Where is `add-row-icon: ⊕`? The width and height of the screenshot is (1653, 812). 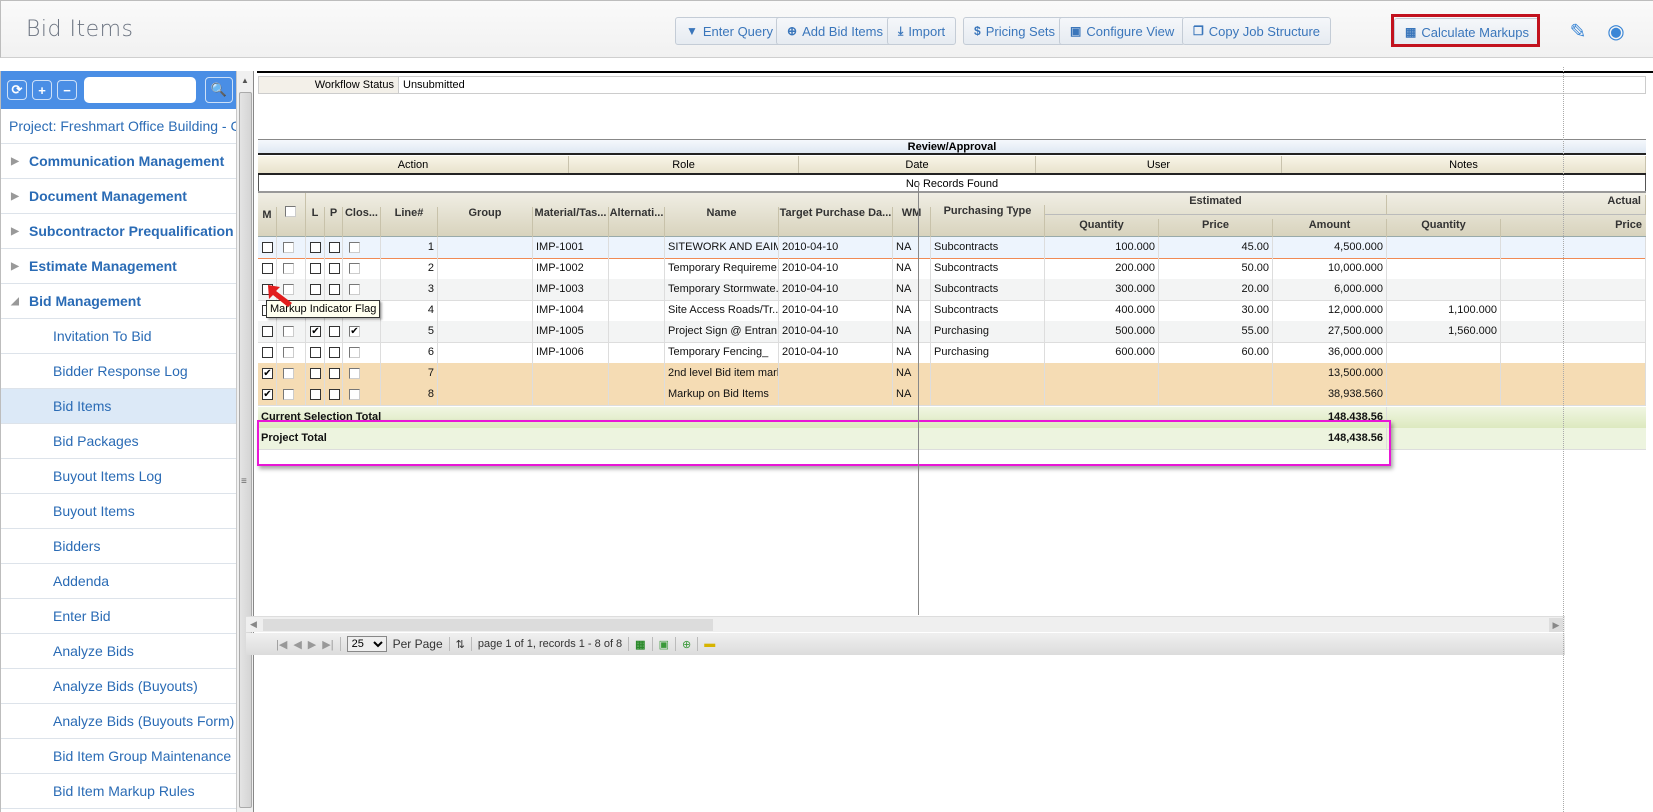 add-row-icon: ⊕ is located at coordinates (686, 644).